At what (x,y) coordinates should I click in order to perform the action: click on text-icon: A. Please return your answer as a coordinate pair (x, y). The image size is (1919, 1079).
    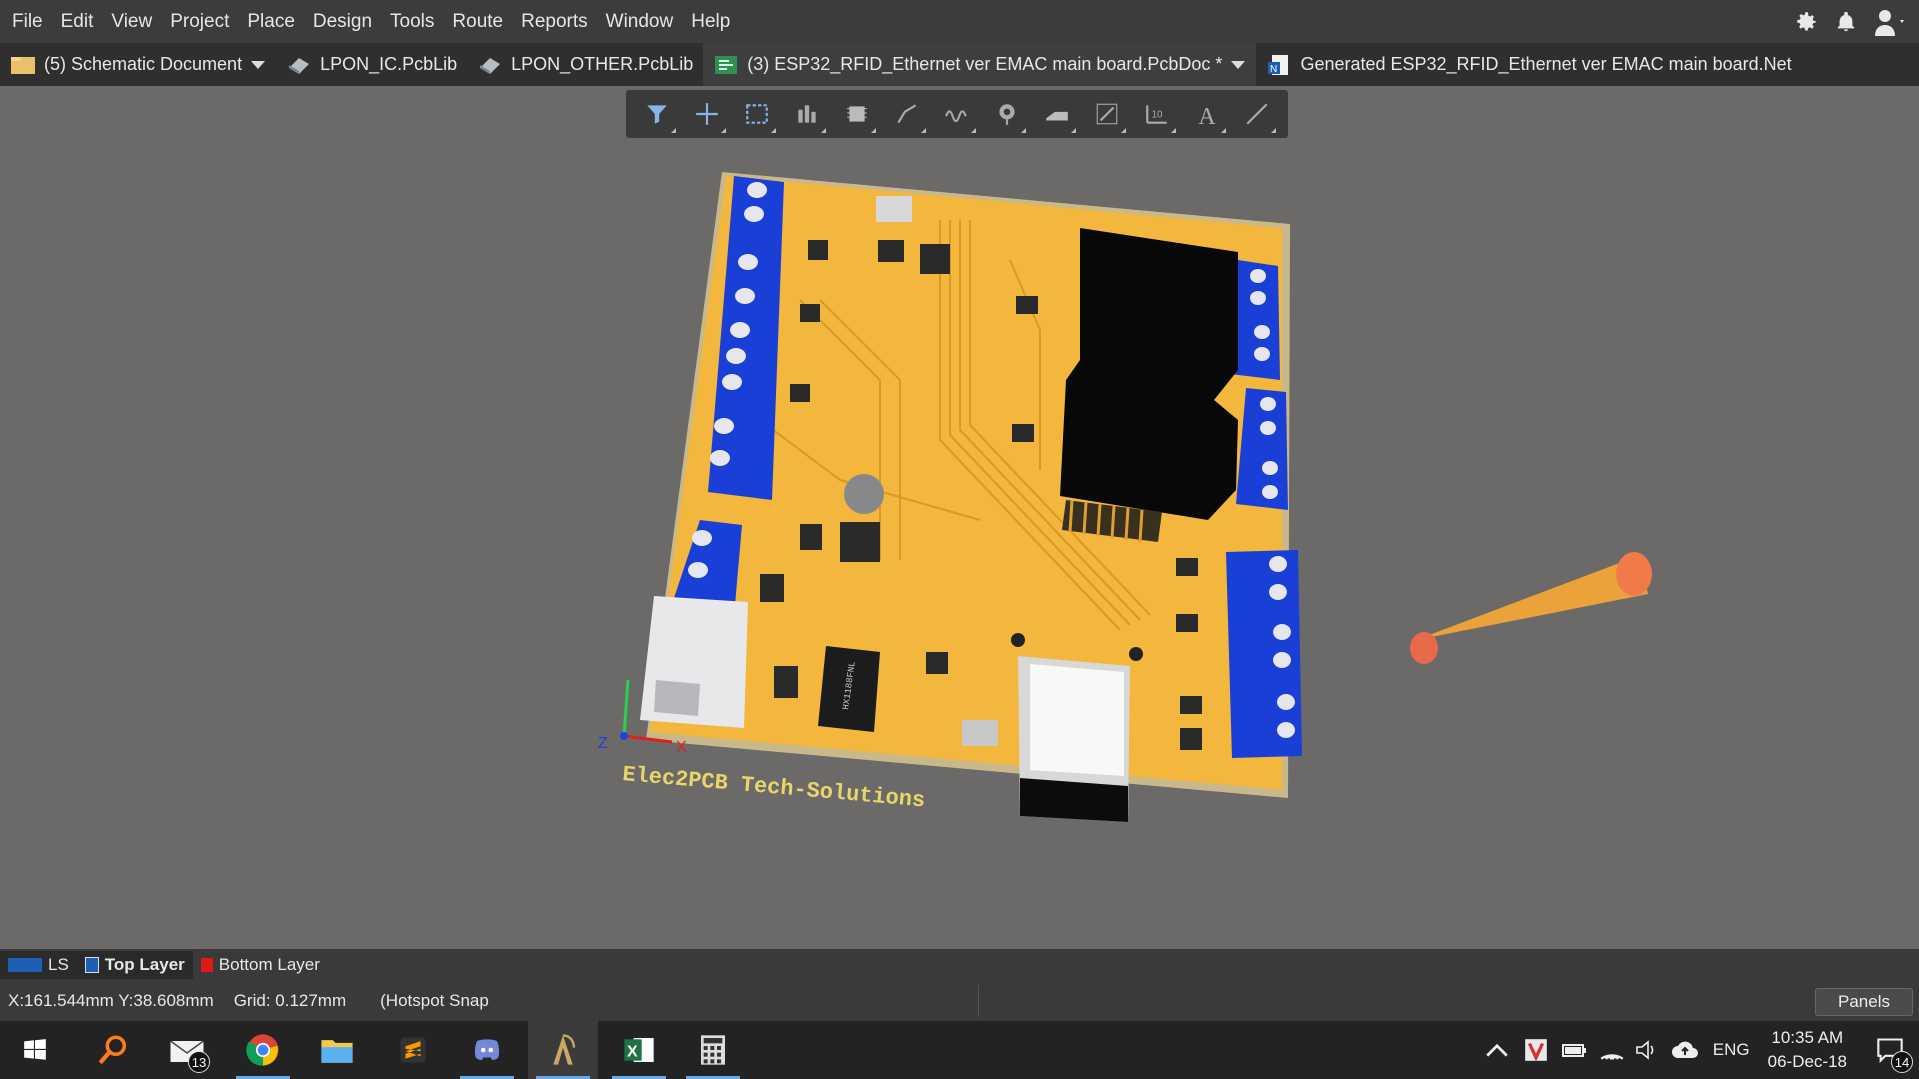
    Looking at the image, I should click on (1207, 115).